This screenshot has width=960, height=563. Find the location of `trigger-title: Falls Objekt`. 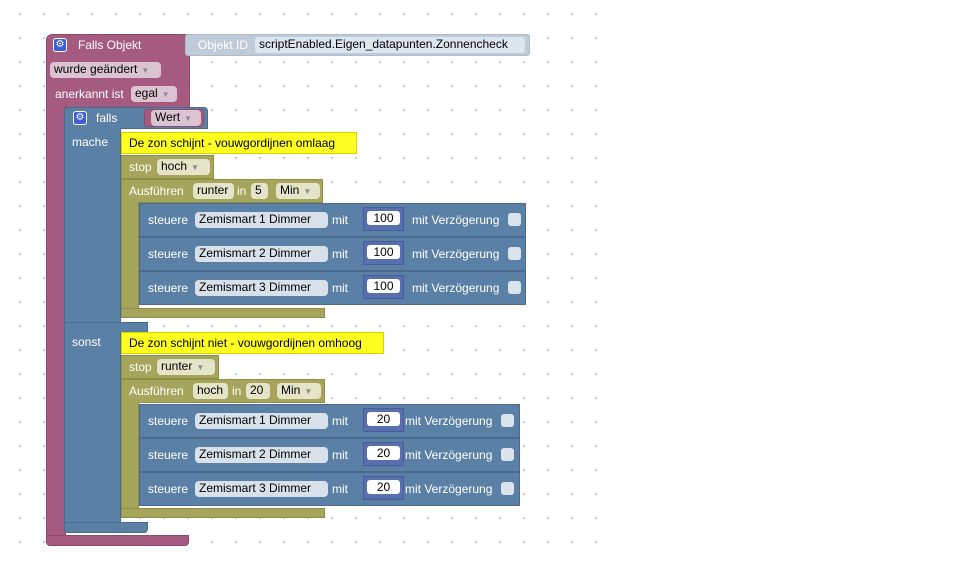

trigger-title: Falls Objekt is located at coordinates (110, 45).